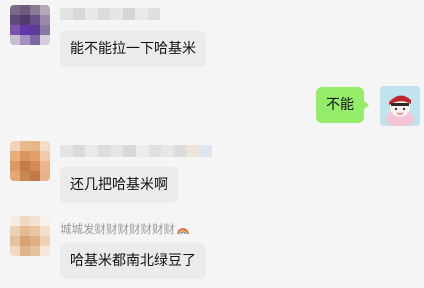 The width and height of the screenshot is (424, 288). I want to click on message-bubble: 哈基米都南北绿豆了, so click(133, 261).